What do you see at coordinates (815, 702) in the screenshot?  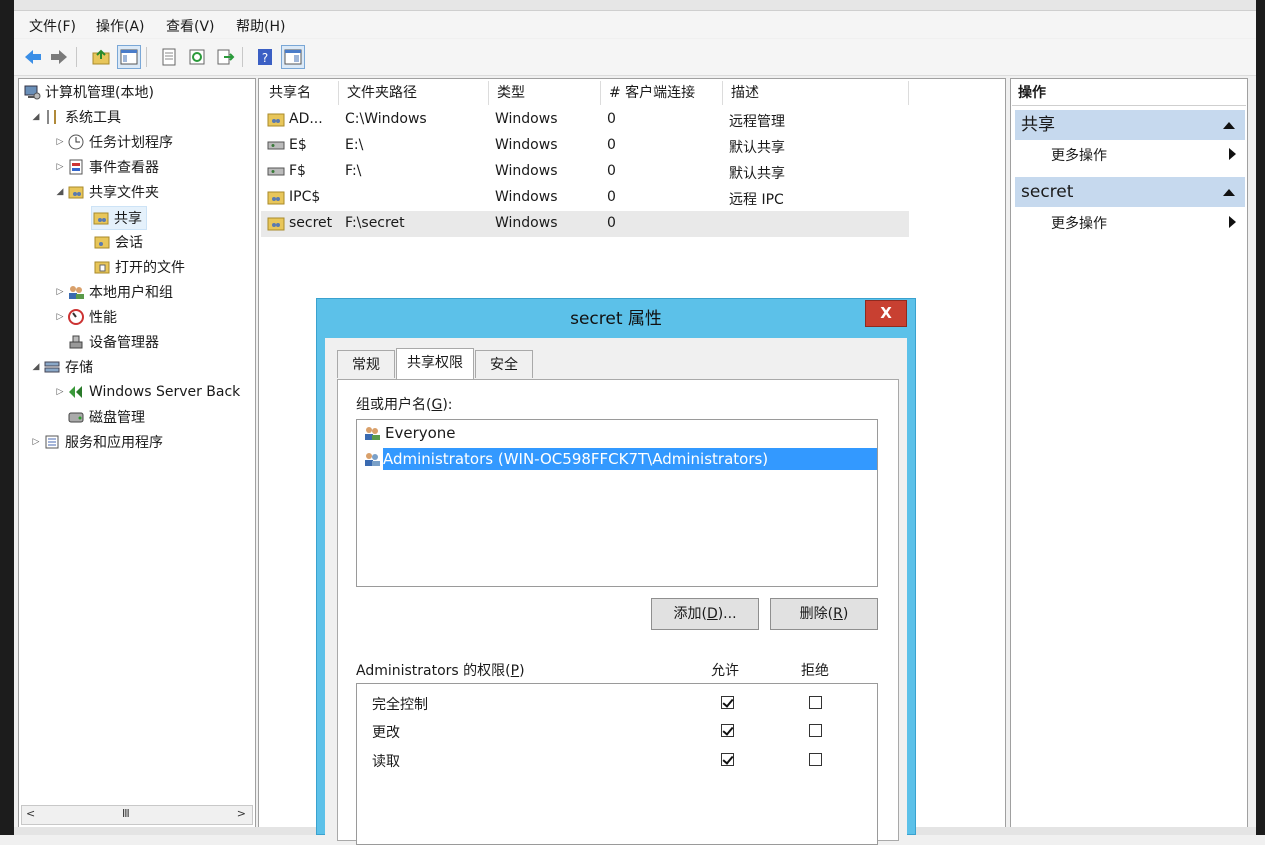 I see `deny-full-control-checkbox` at bounding box center [815, 702].